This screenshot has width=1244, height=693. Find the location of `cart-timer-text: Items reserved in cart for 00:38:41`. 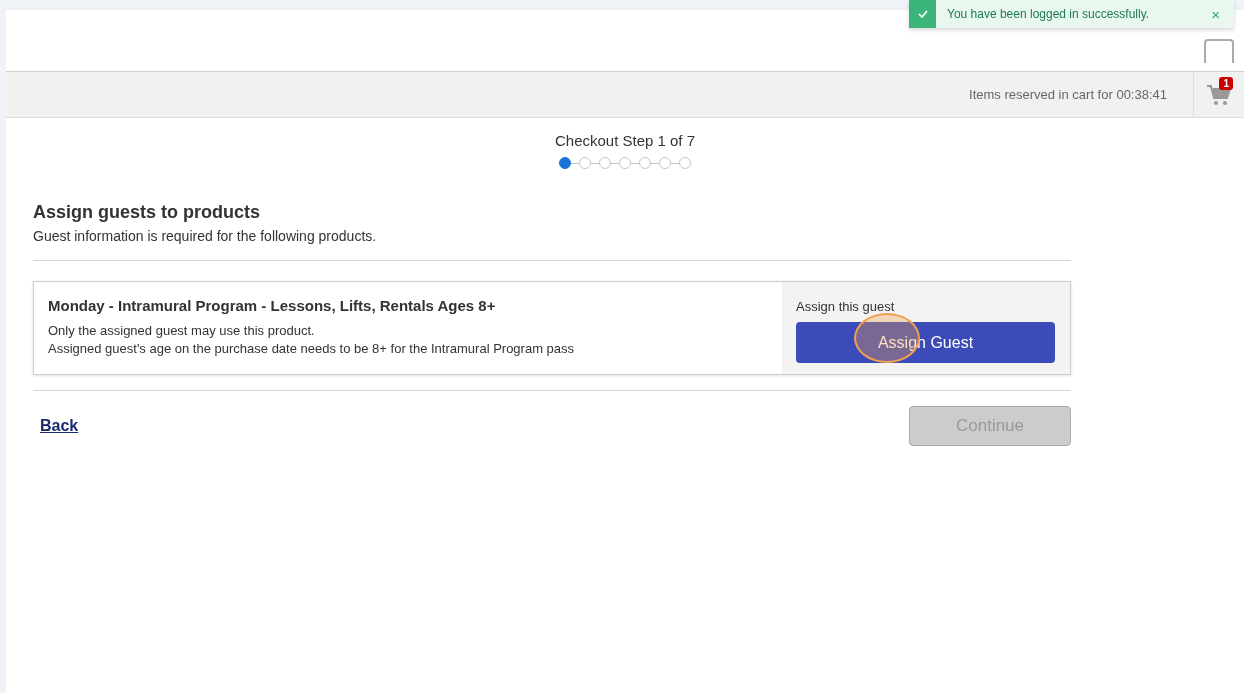

cart-timer-text: Items reserved in cart for 00:38:41 is located at coordinates (1068, 94).